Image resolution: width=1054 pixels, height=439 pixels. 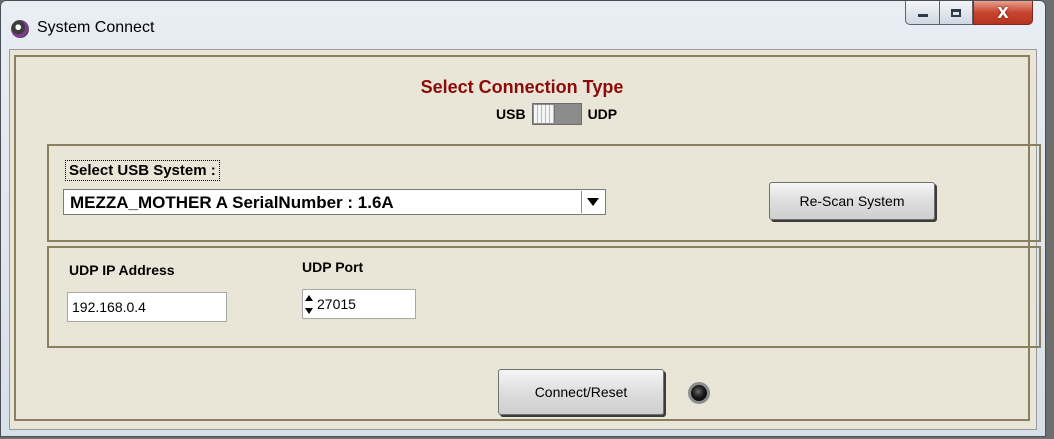 I want to click on title-bar: System Connect X, so click(x=523, y=25).